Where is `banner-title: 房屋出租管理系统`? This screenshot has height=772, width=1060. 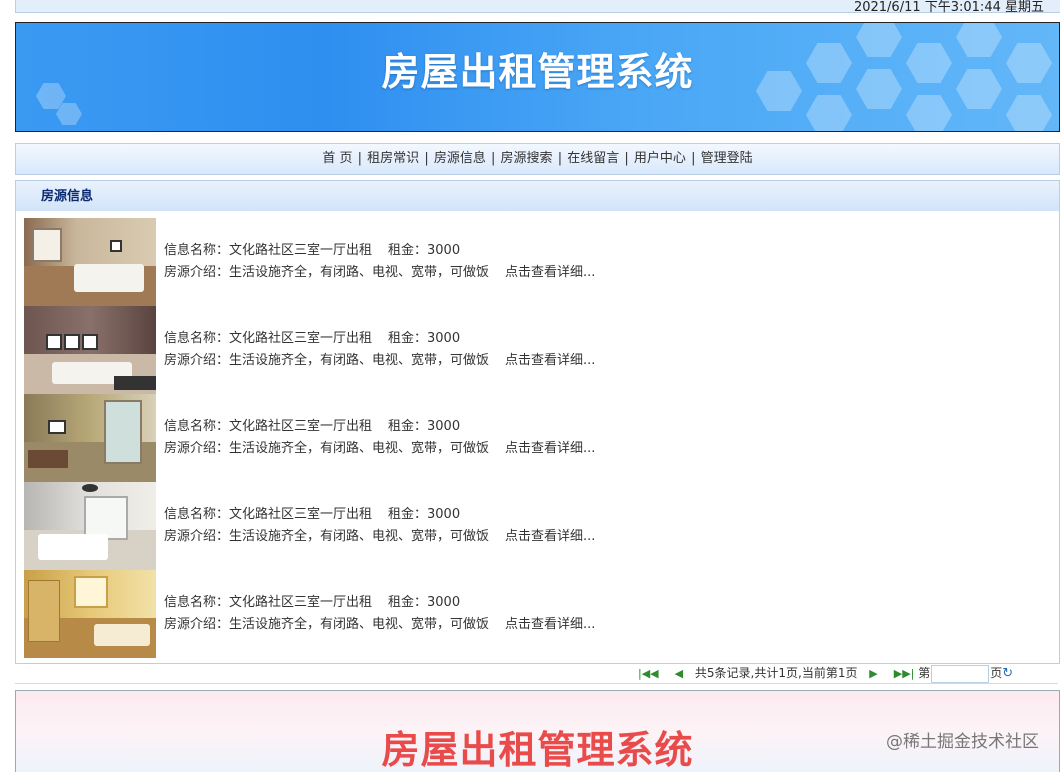
banner-title: 房屋出租管理系统 is located at coordinates (537, 72).